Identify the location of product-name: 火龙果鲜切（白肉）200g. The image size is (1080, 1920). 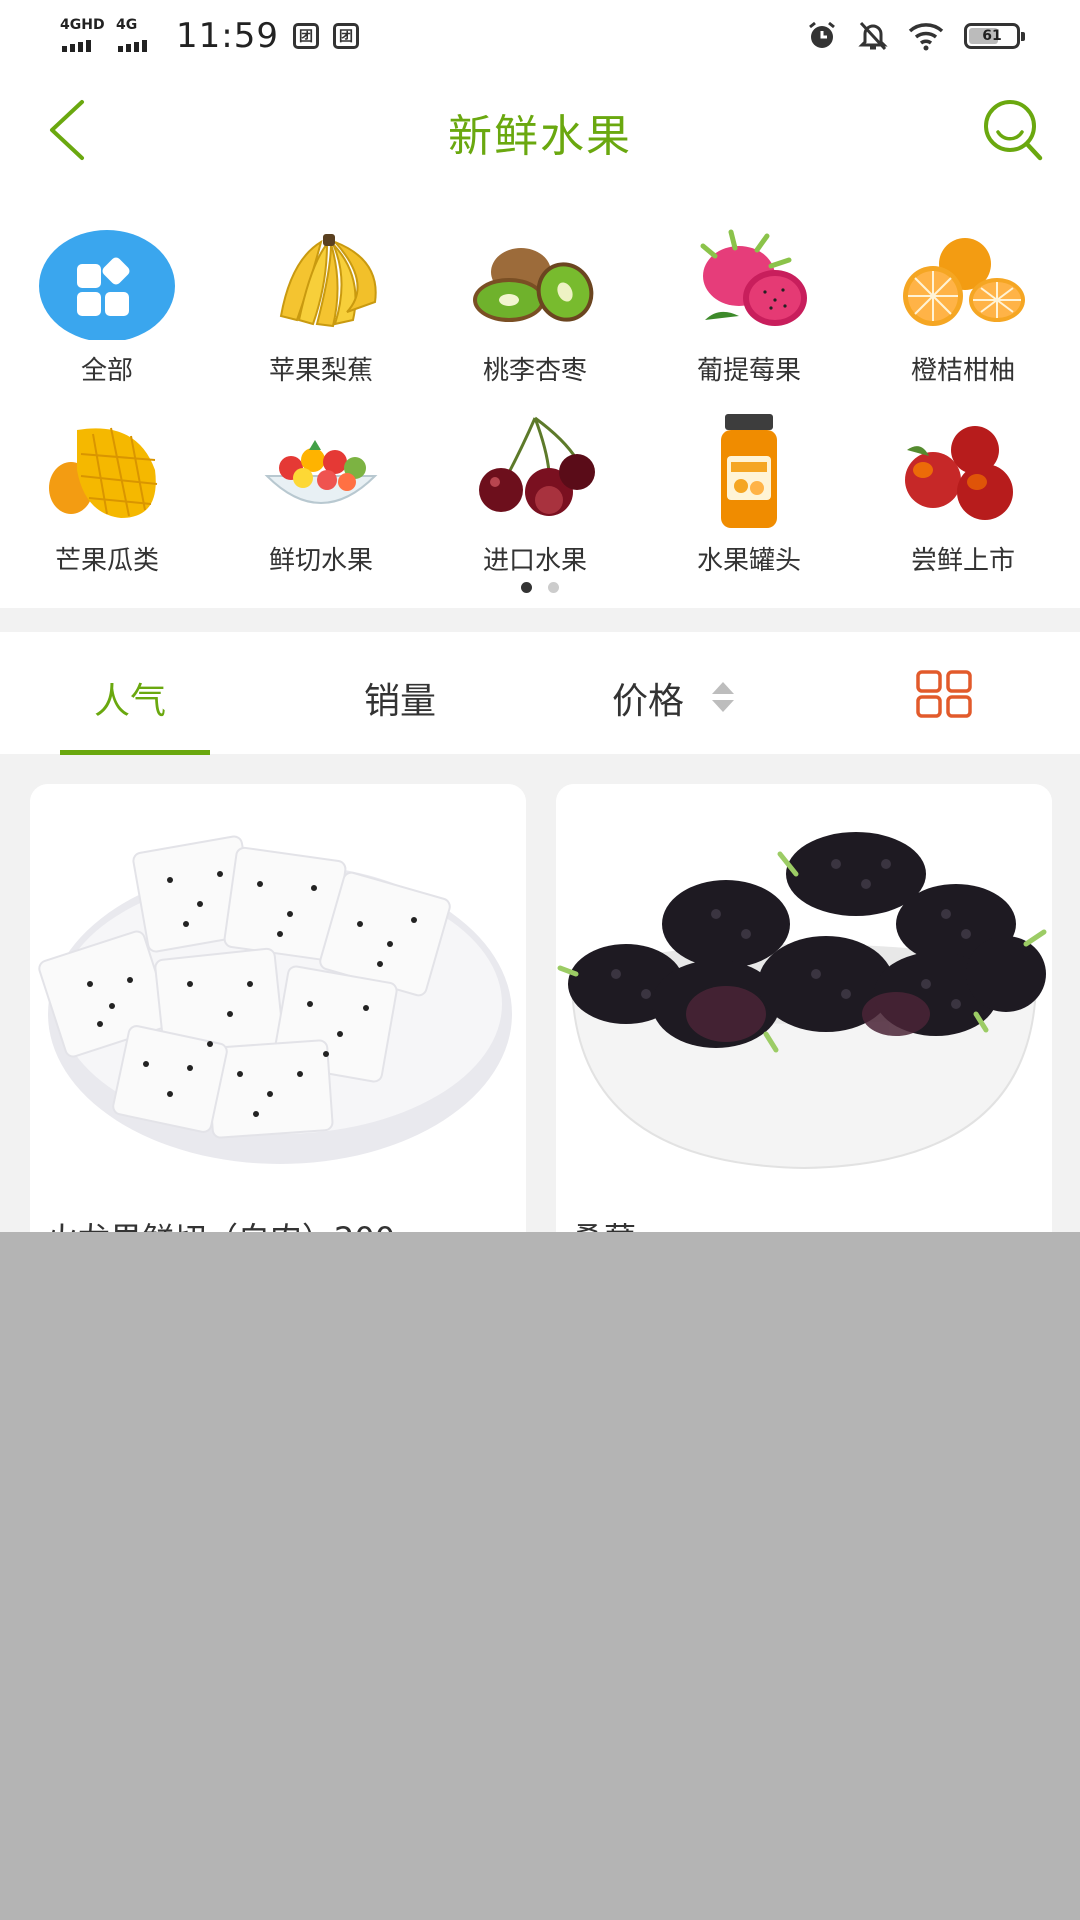
(230, 1223).